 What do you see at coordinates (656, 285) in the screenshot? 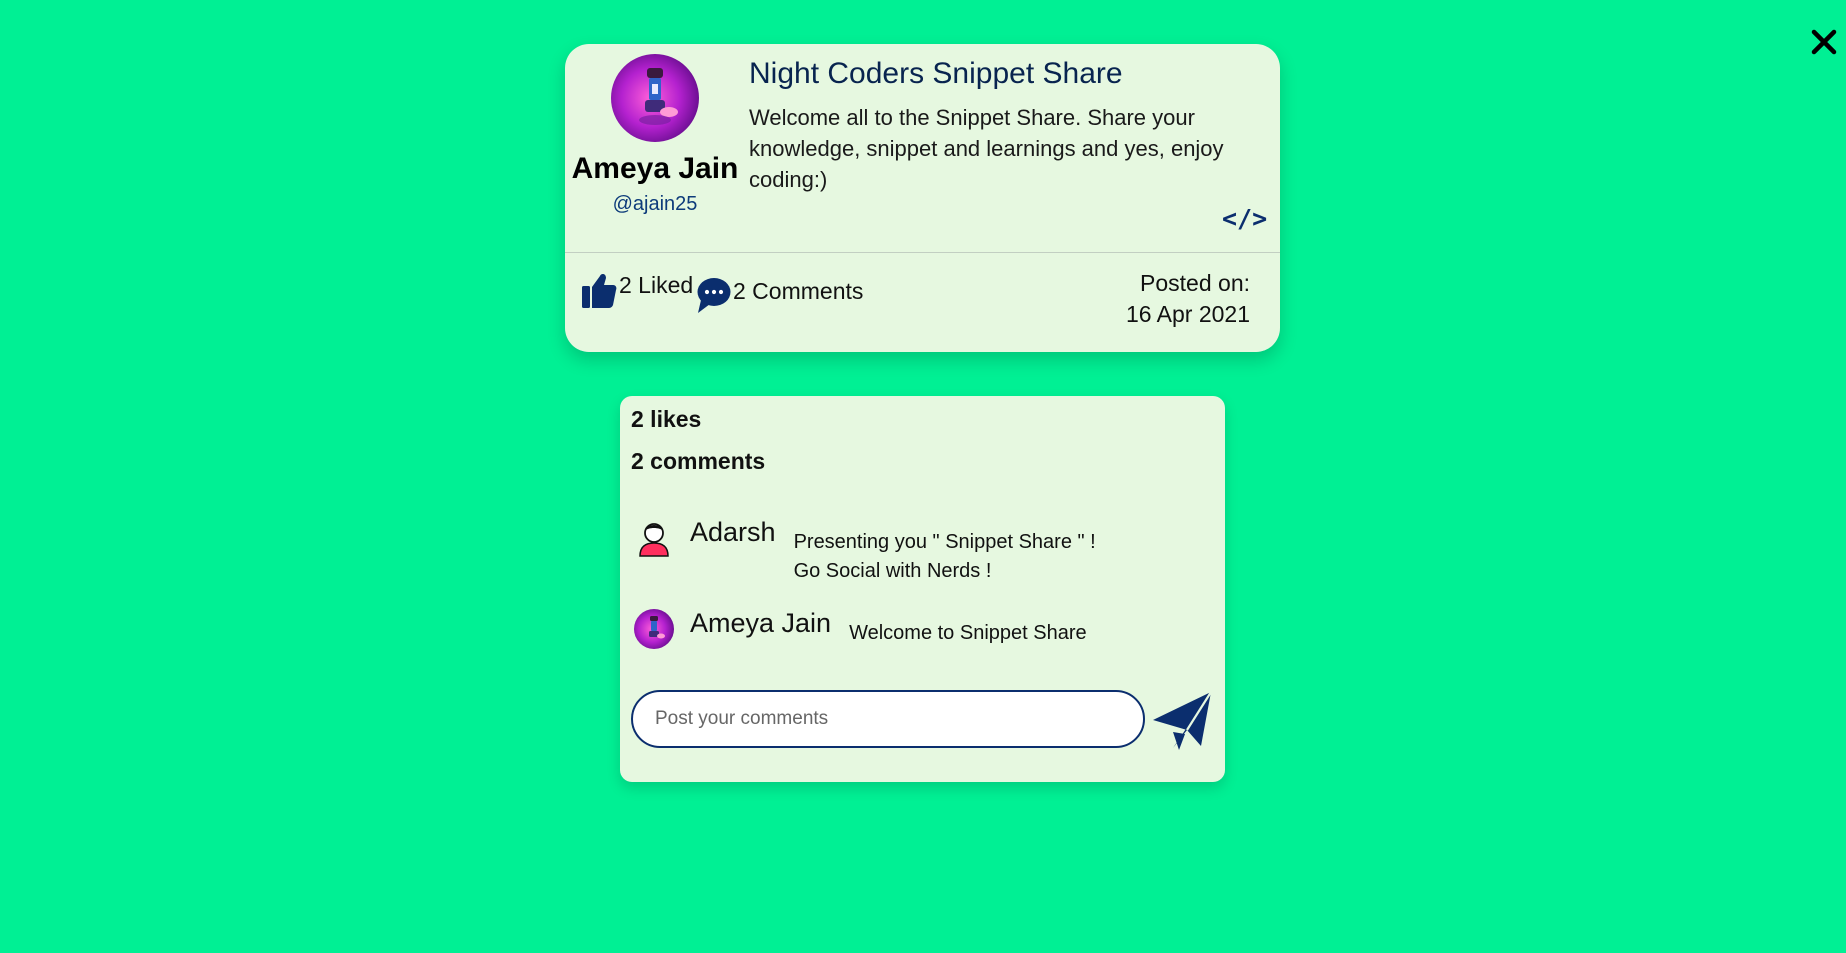
I see `likes-label: 2 Liked` at bounding box center [656, 285].